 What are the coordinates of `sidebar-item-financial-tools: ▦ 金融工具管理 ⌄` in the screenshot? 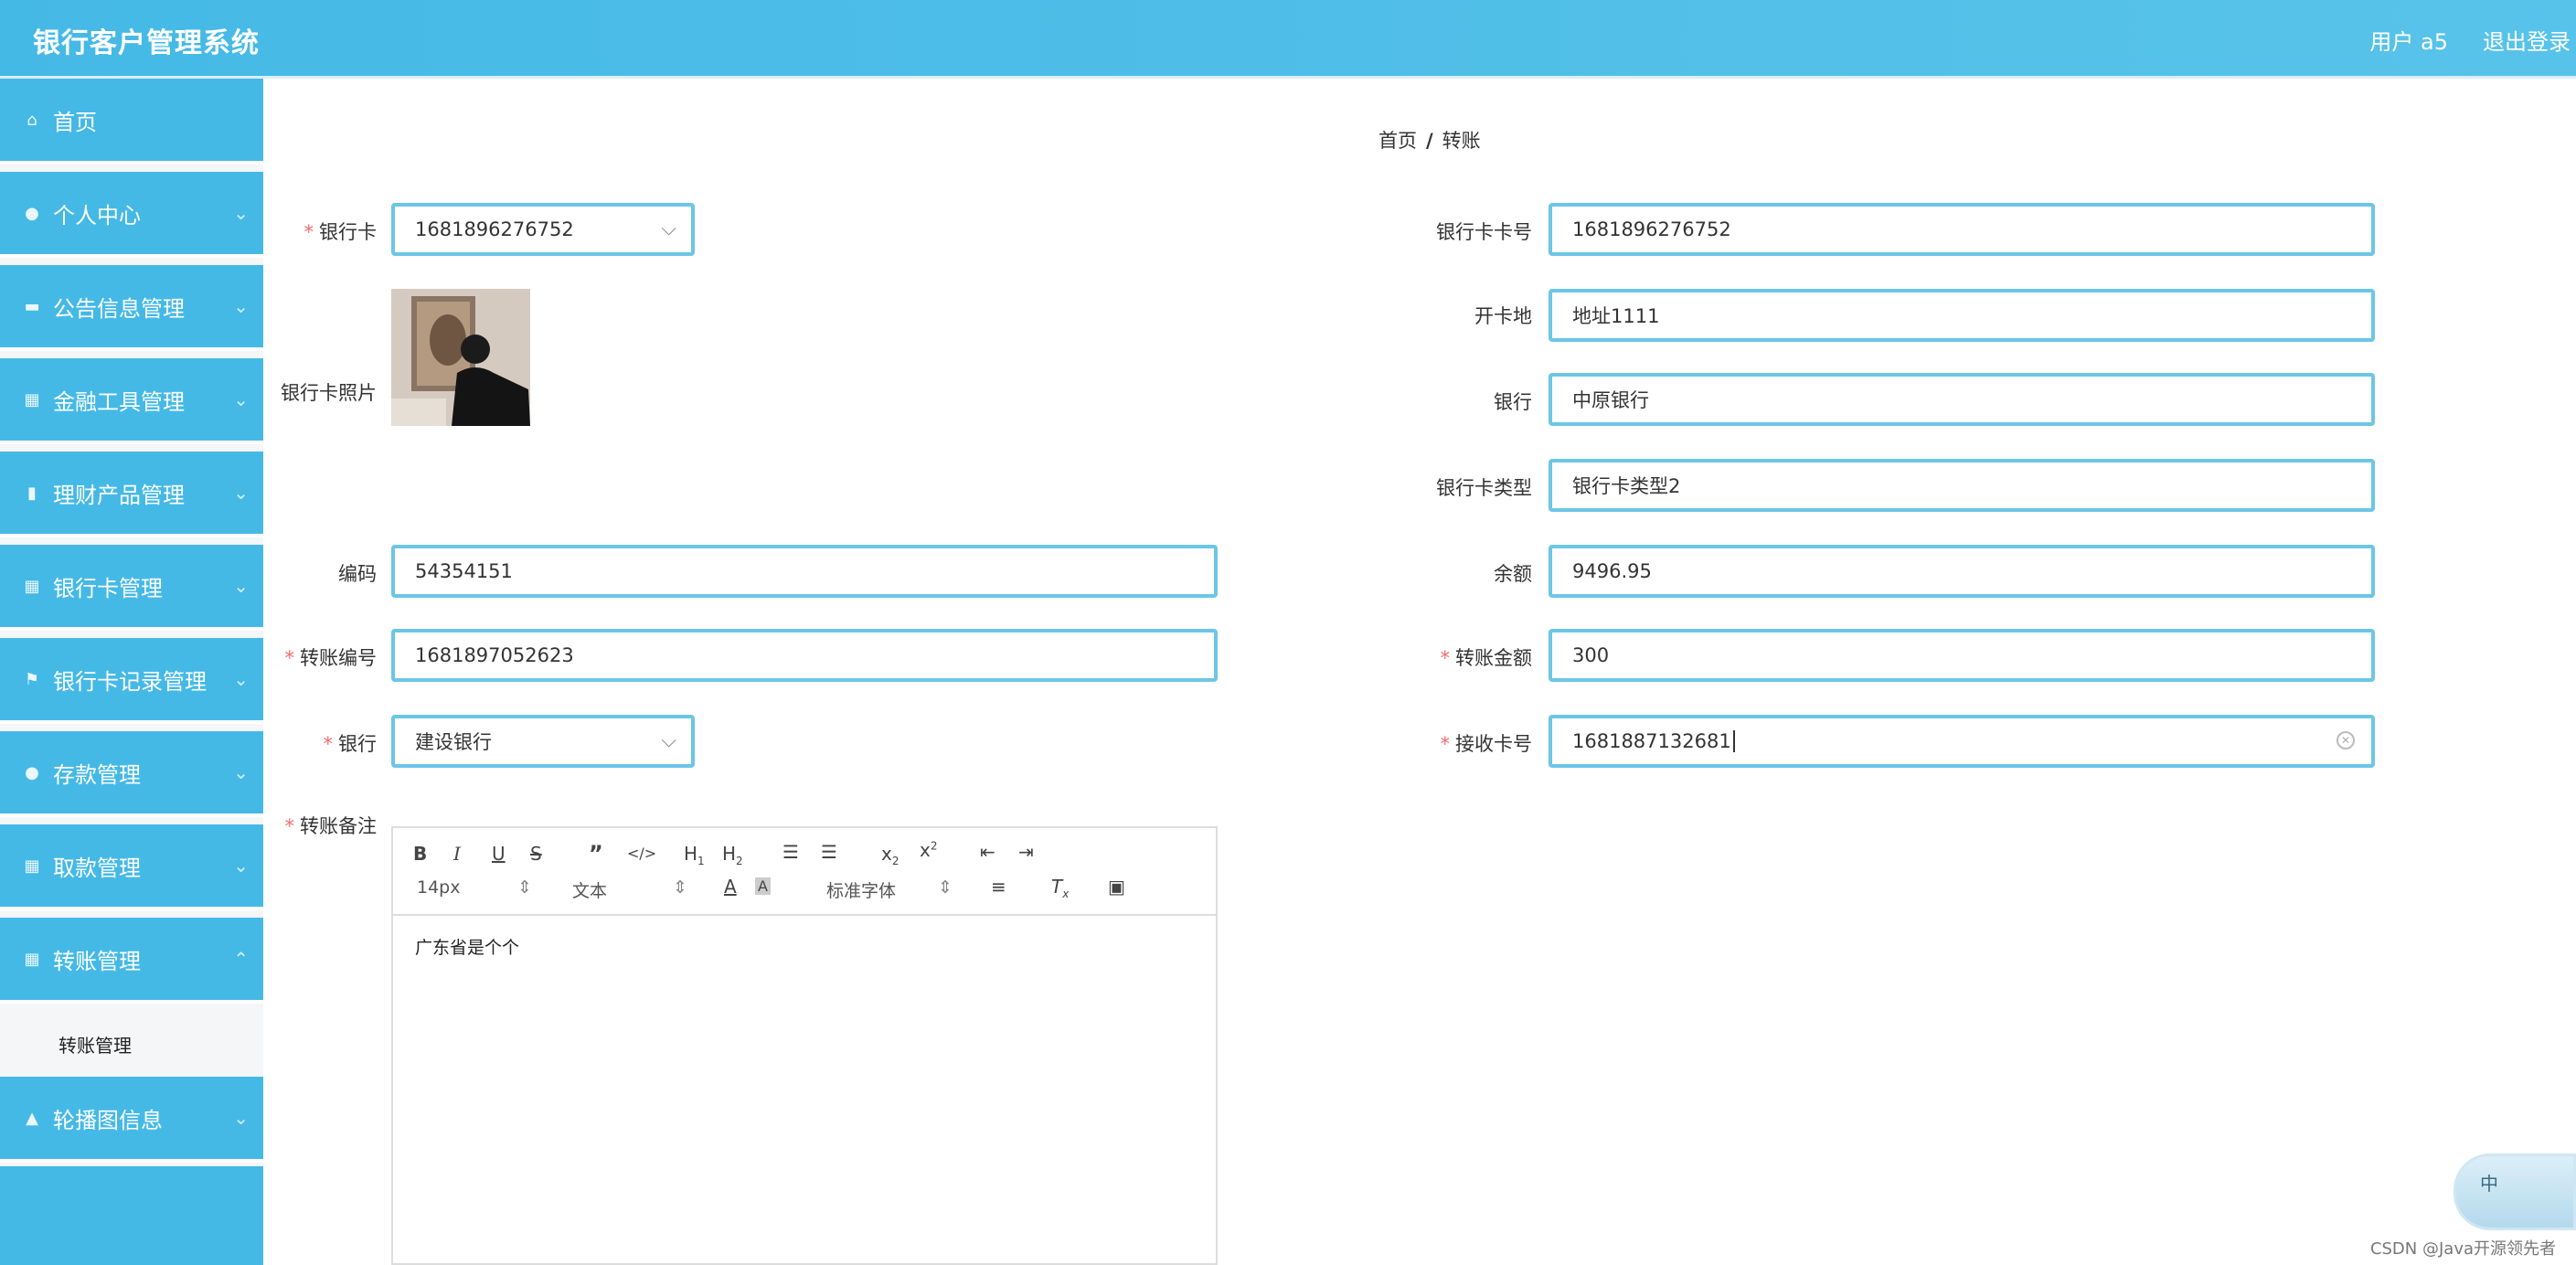 It's located at (131, 401).